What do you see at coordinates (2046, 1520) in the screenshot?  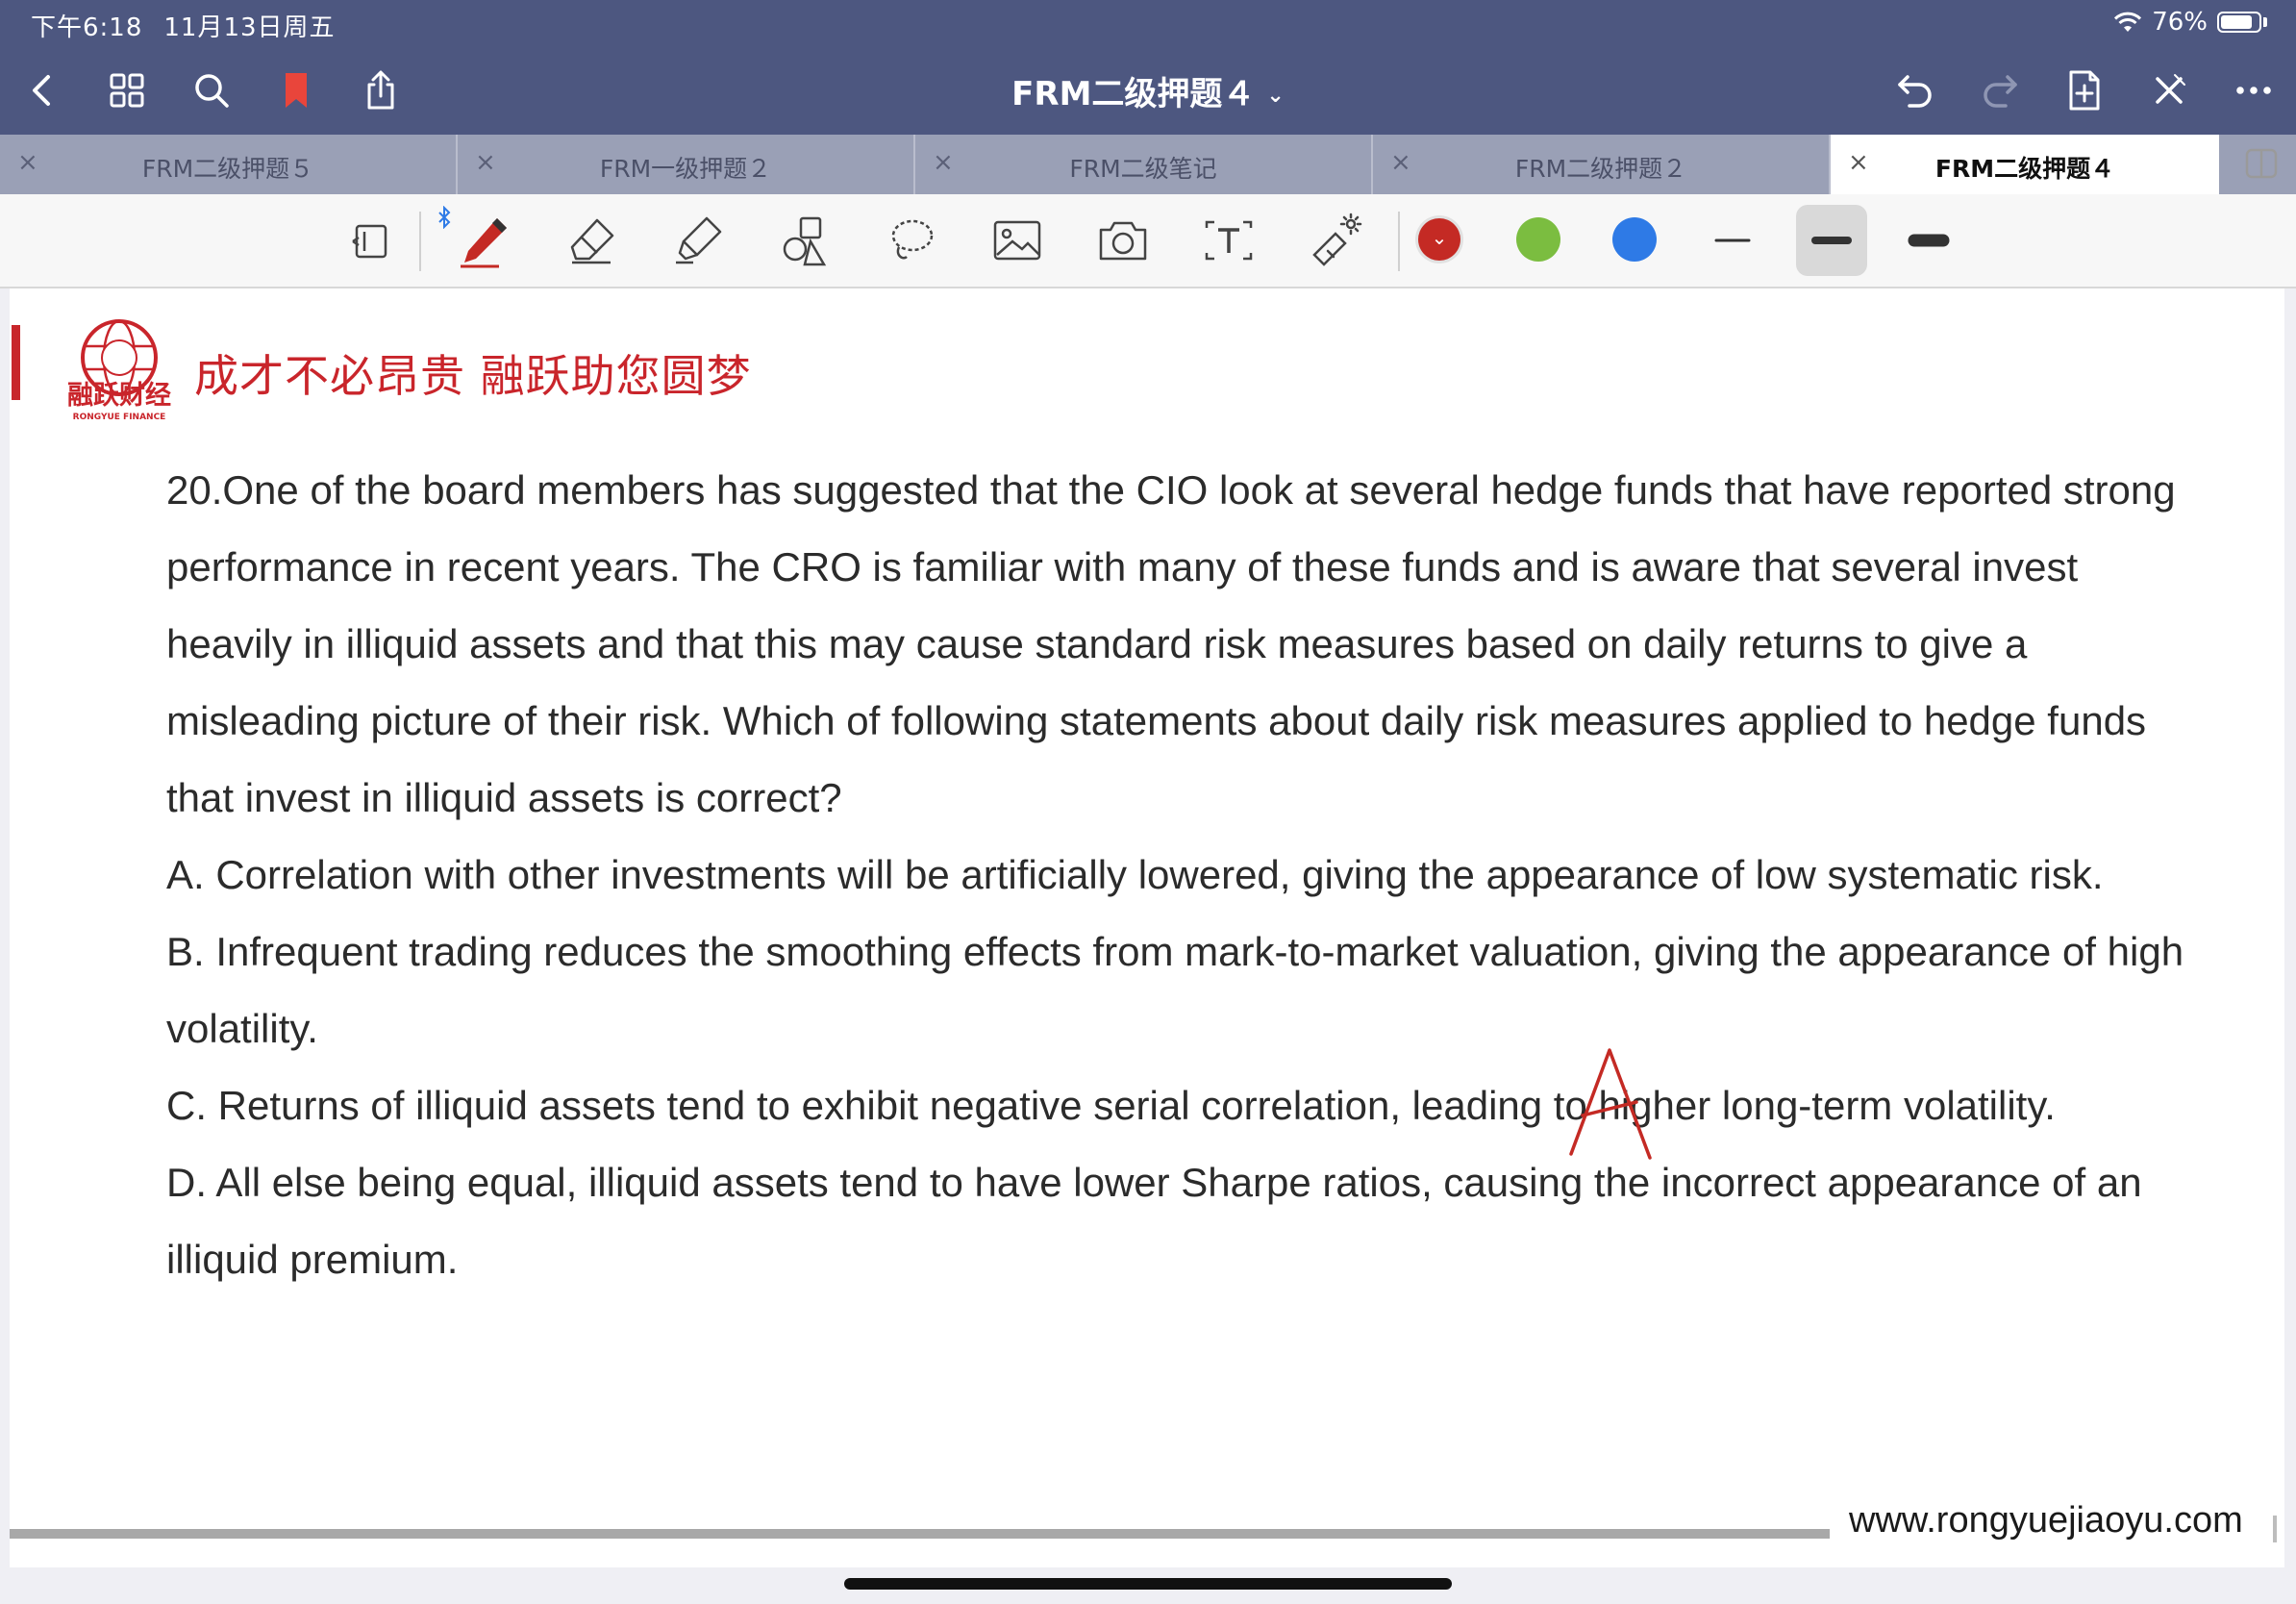 I see `footer-url: www.rongyuejiaoyu.com` at bounding box center [2046, 1520].